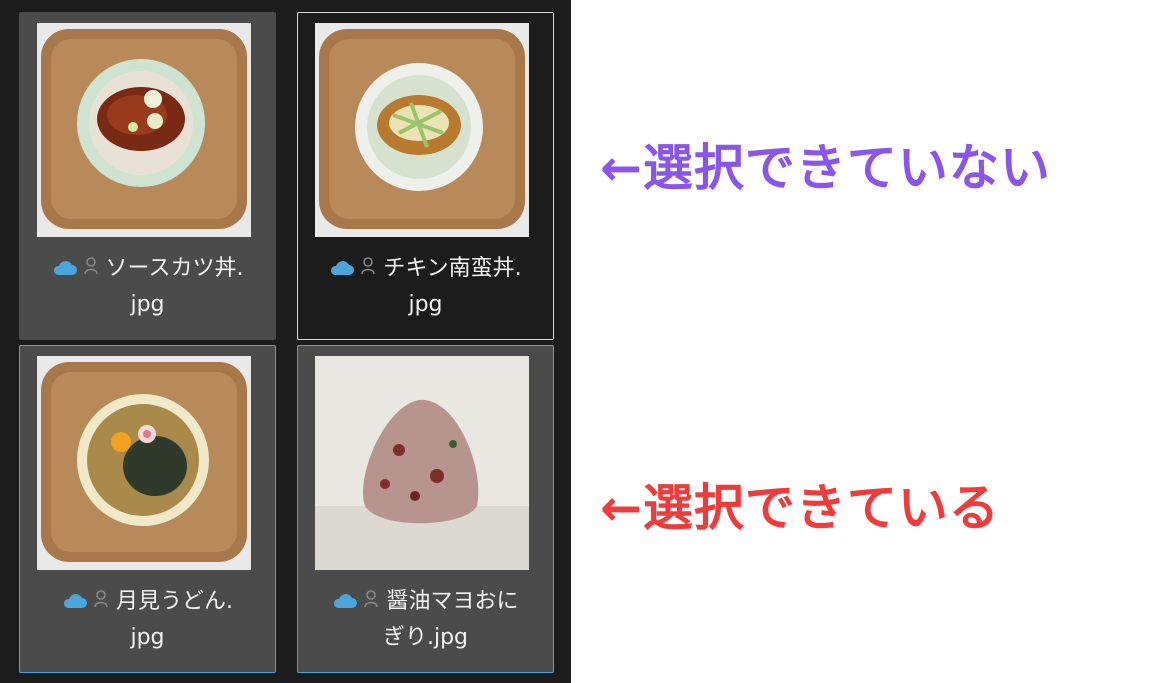  I want to click on file-name: 醤油マヨおに ぎり.jpg, so click(425, 620).